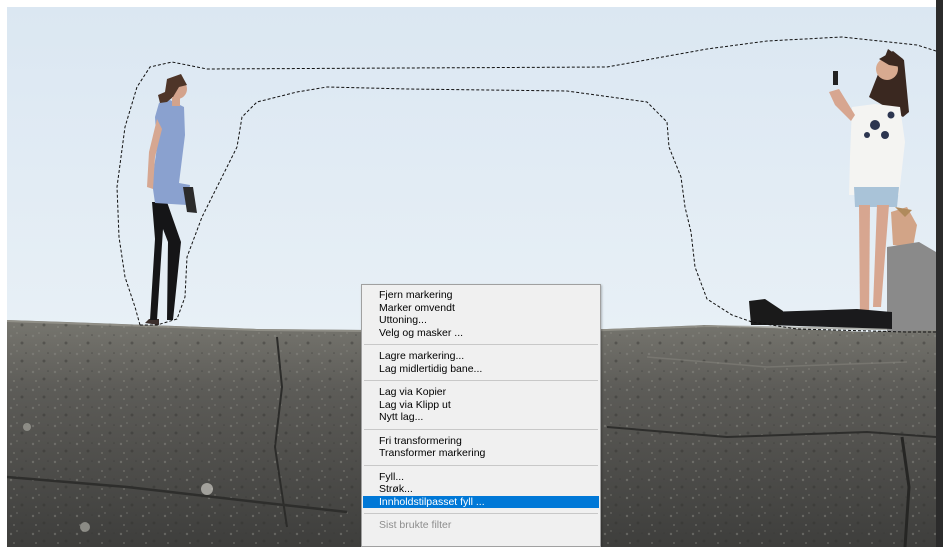 The width and height of the screenshot is (943, 547). I want to click on menu-item-fri-transformering: Fri transformering, so click(481, 441).